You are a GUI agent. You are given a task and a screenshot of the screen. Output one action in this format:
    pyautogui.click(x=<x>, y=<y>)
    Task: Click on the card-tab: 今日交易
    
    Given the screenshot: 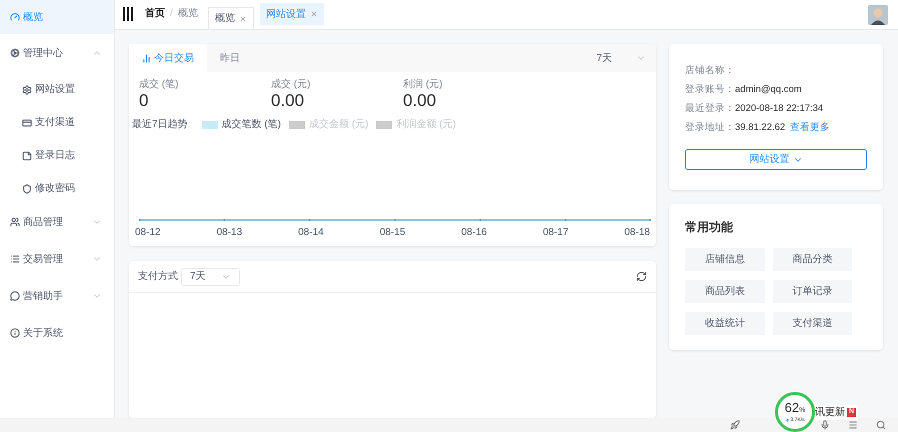 What is the action you would take?
    pyautogui.click(x=168, y=58)
    